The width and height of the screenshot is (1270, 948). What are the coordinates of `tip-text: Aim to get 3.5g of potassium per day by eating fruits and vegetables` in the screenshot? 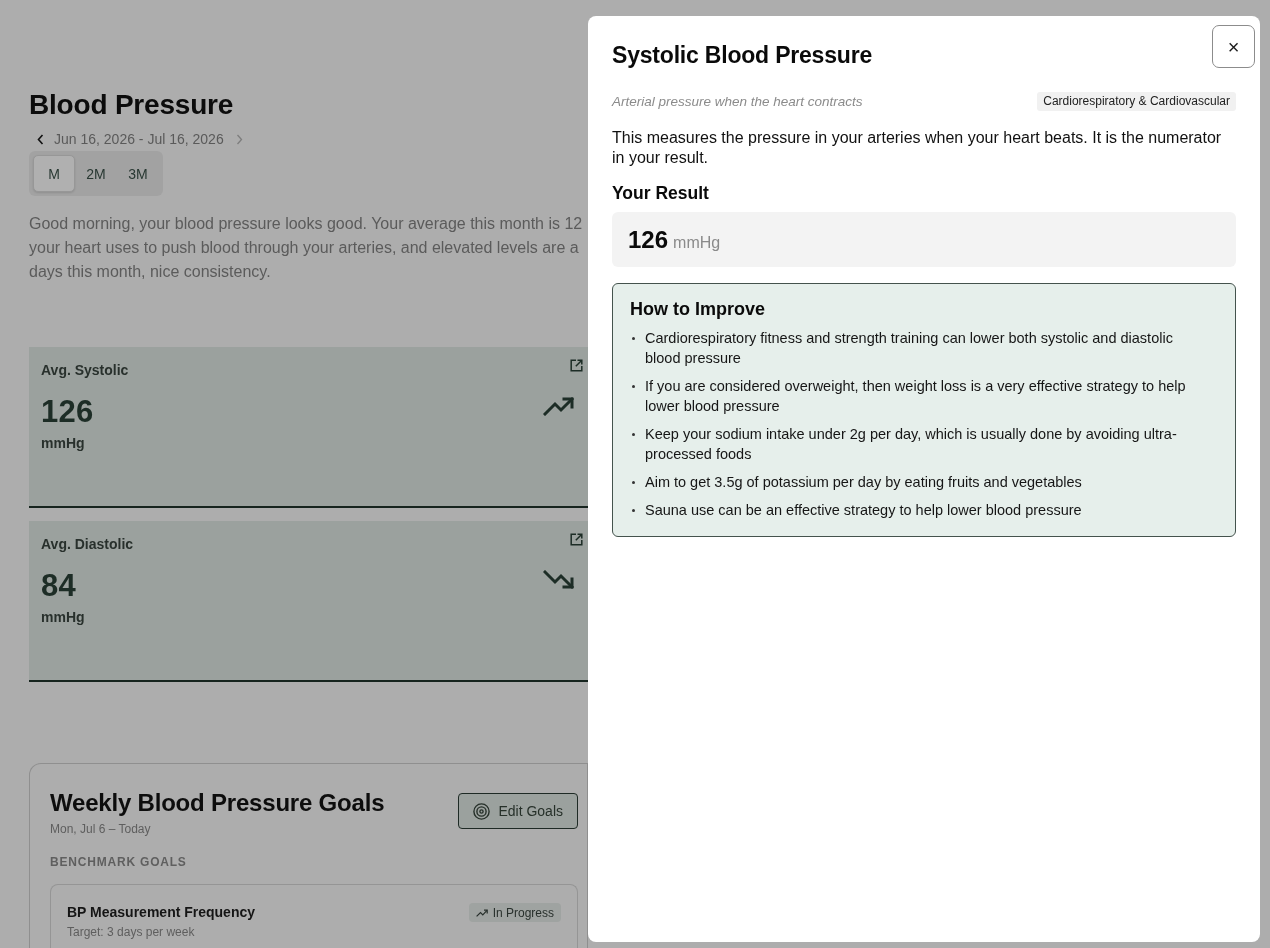 It's located at (863, 482).